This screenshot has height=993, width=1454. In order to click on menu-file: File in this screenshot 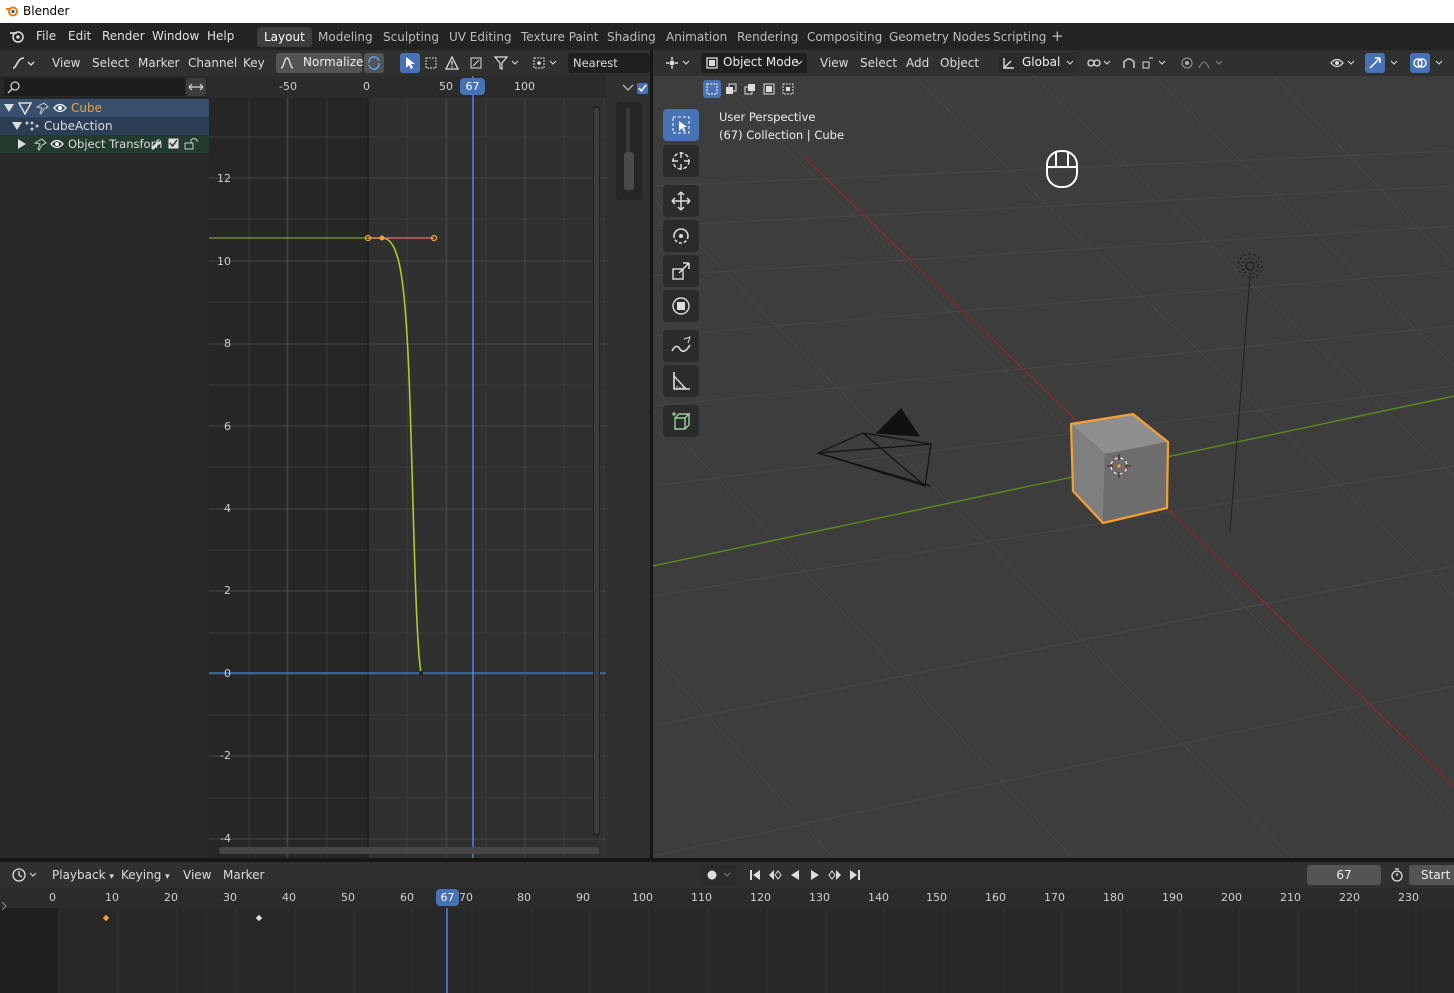, I will do `click(46, 36)`.